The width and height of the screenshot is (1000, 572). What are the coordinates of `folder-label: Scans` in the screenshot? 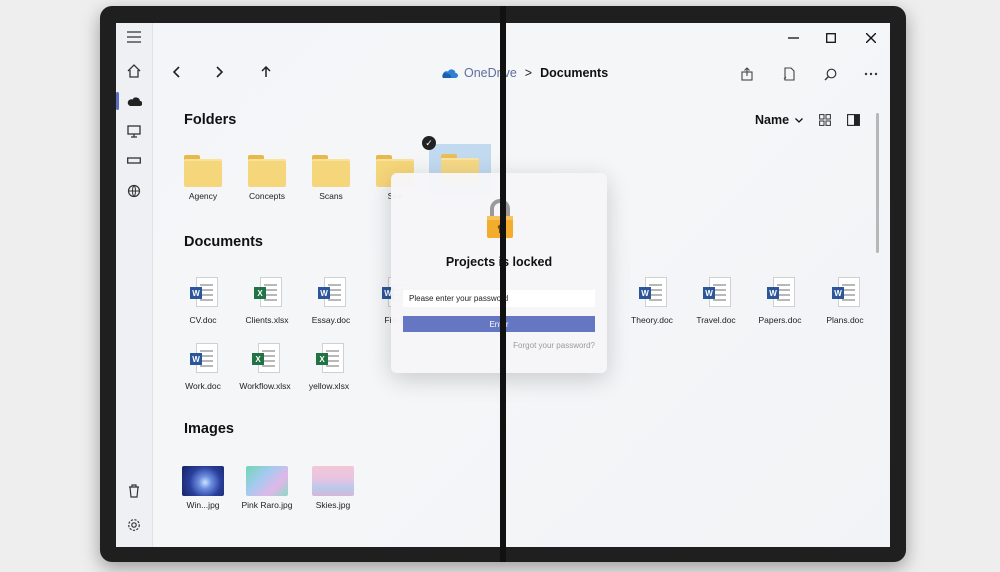 It's located at (331, 196).